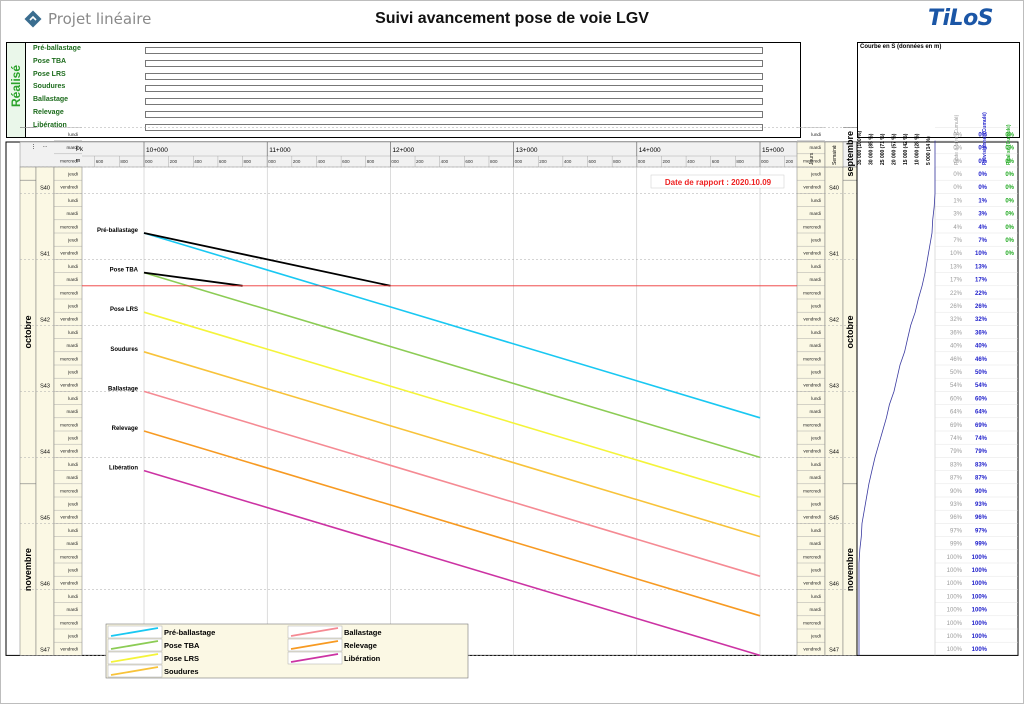 The height and width of the screenshot is (704, 1024). What do you see at coordinates (956, 267) in the screenshot?
I see `s-curve-reste-value: 13%` at bounding box center [956, 267].